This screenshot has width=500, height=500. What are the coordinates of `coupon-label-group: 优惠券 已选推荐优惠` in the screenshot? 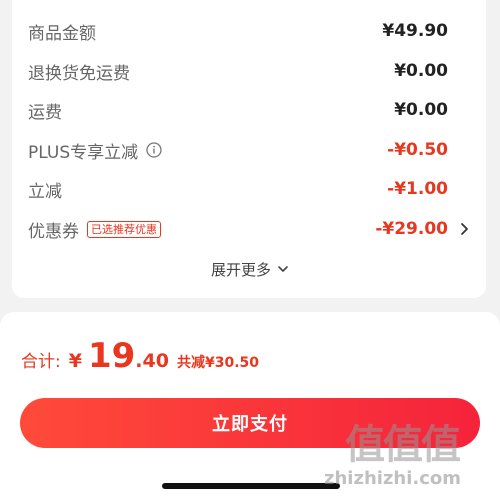 It's located at (94, 229).